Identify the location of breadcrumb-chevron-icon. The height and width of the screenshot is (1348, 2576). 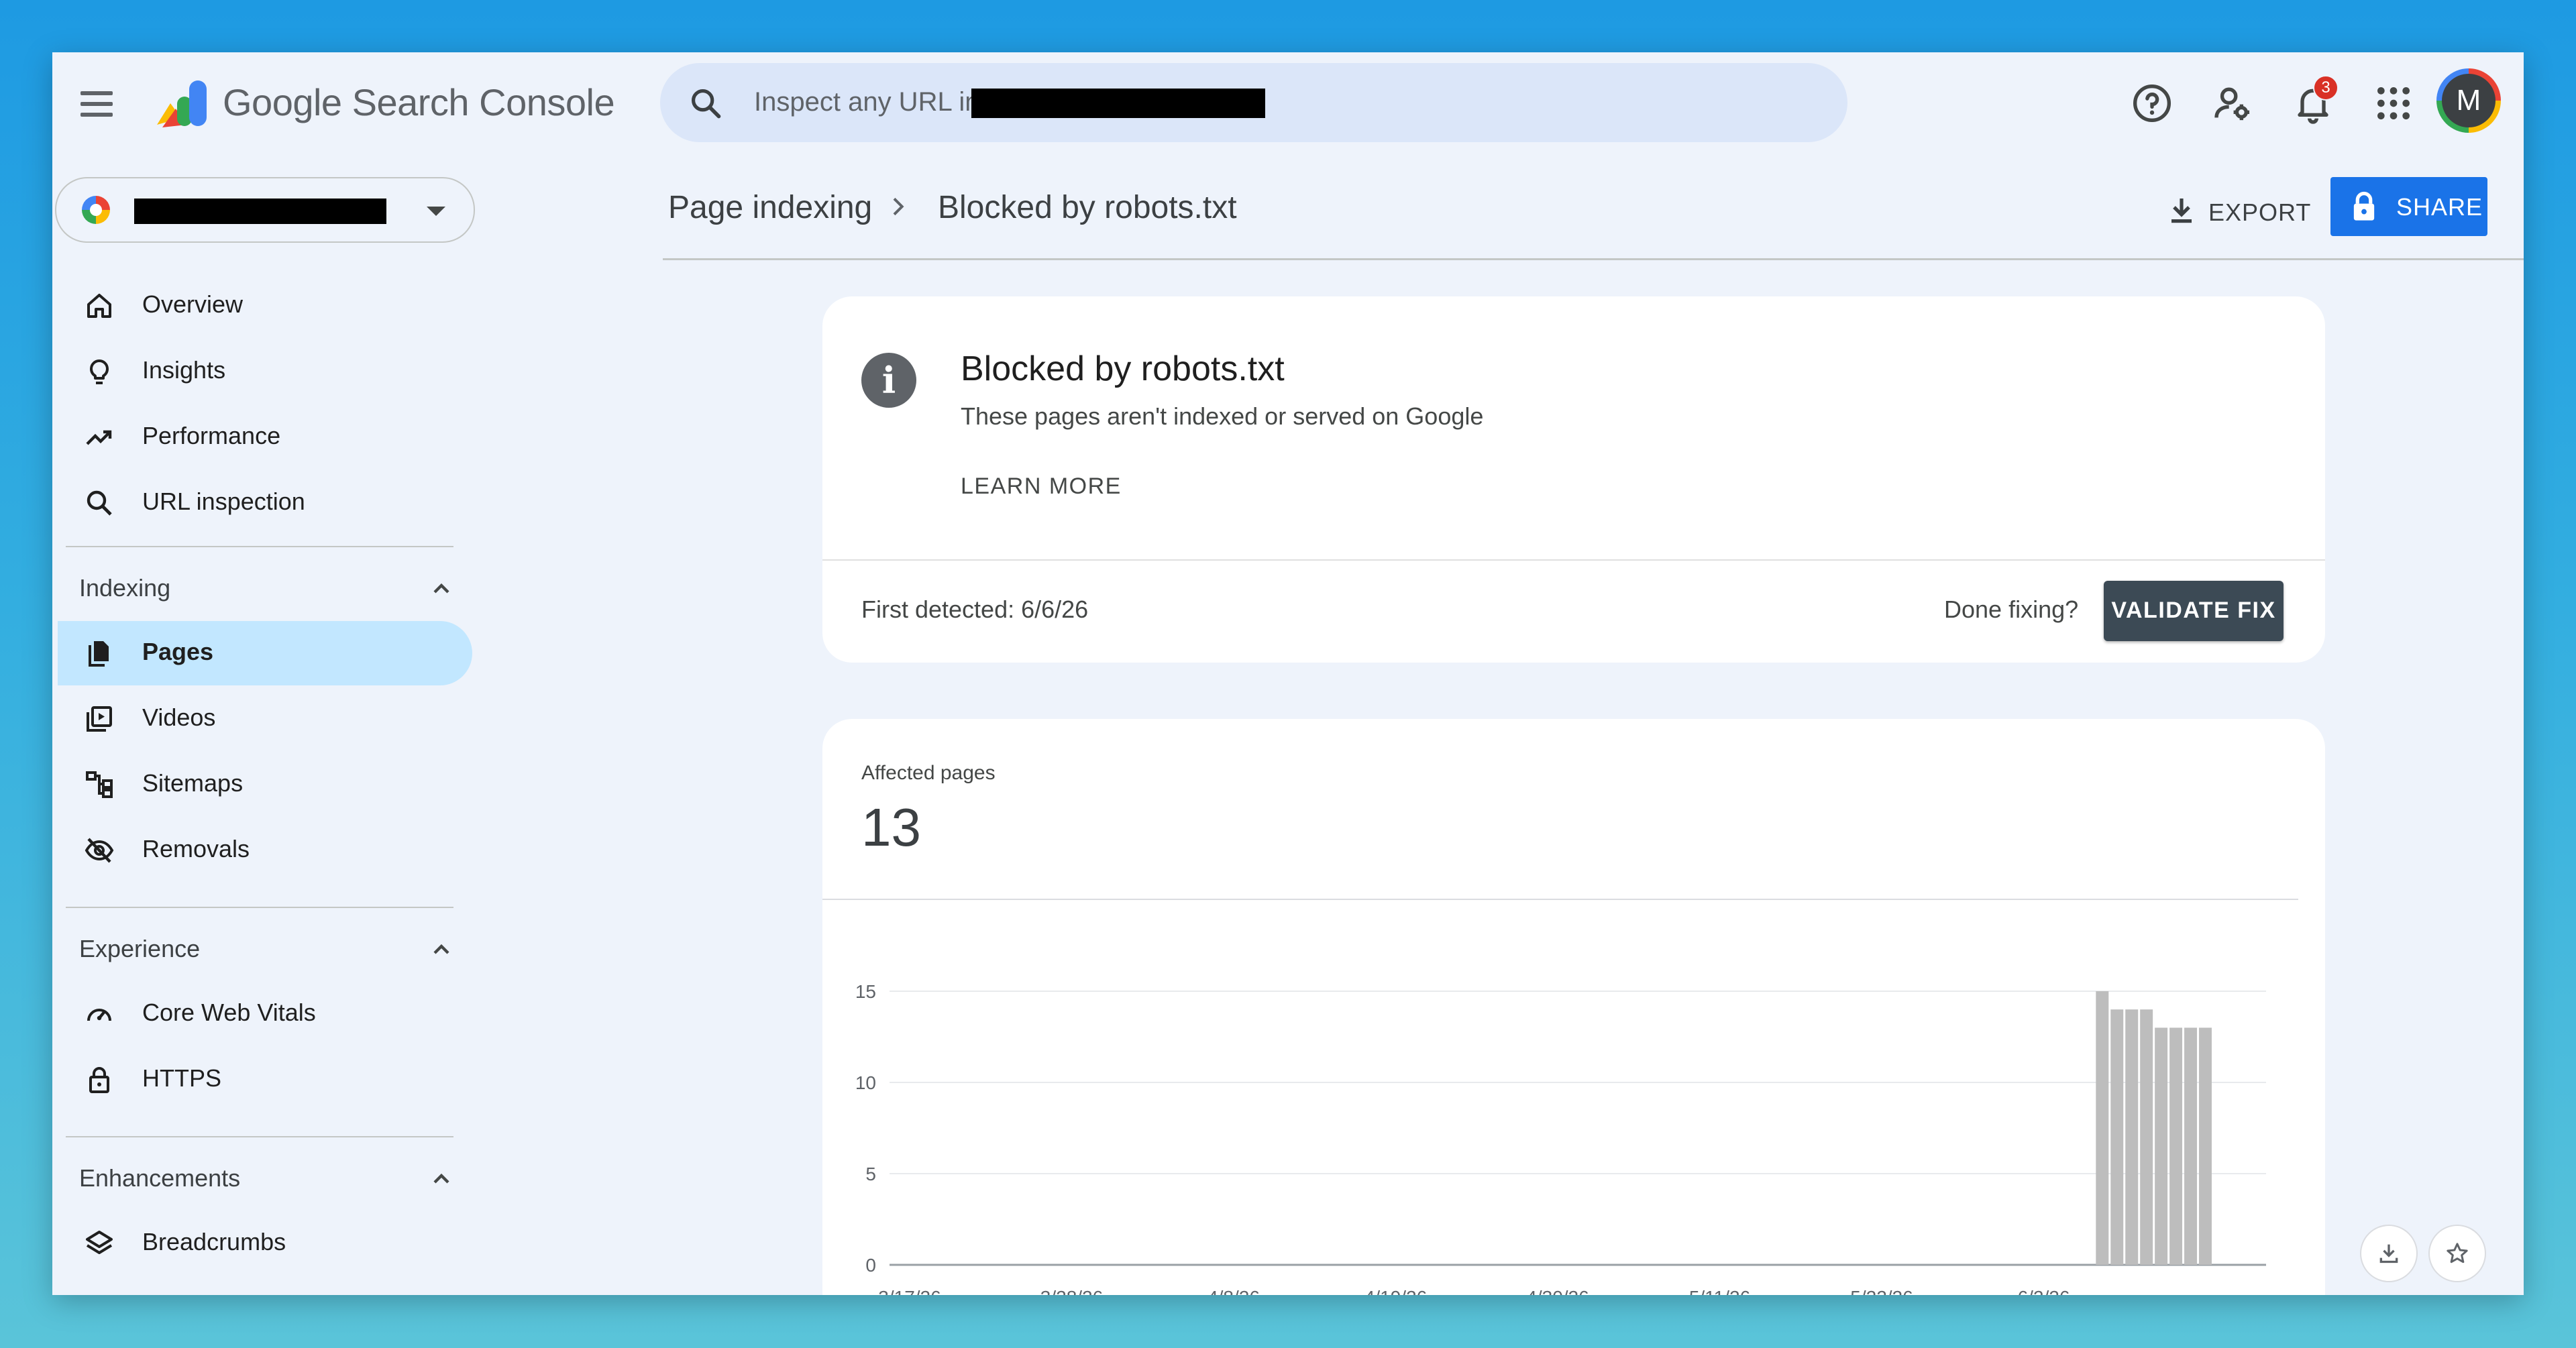
(898, 206).